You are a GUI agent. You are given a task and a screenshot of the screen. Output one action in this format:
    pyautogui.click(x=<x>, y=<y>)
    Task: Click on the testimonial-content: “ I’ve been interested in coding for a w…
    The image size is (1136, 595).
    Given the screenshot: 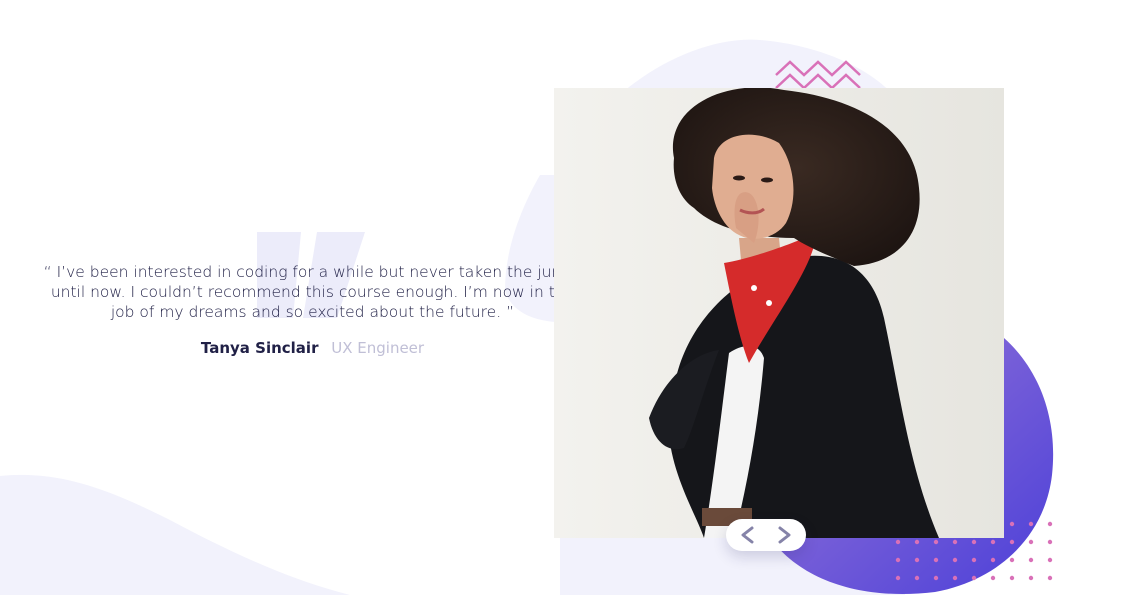 What is the action you would take?
    pyautogui.click(x=312, y=310)
    